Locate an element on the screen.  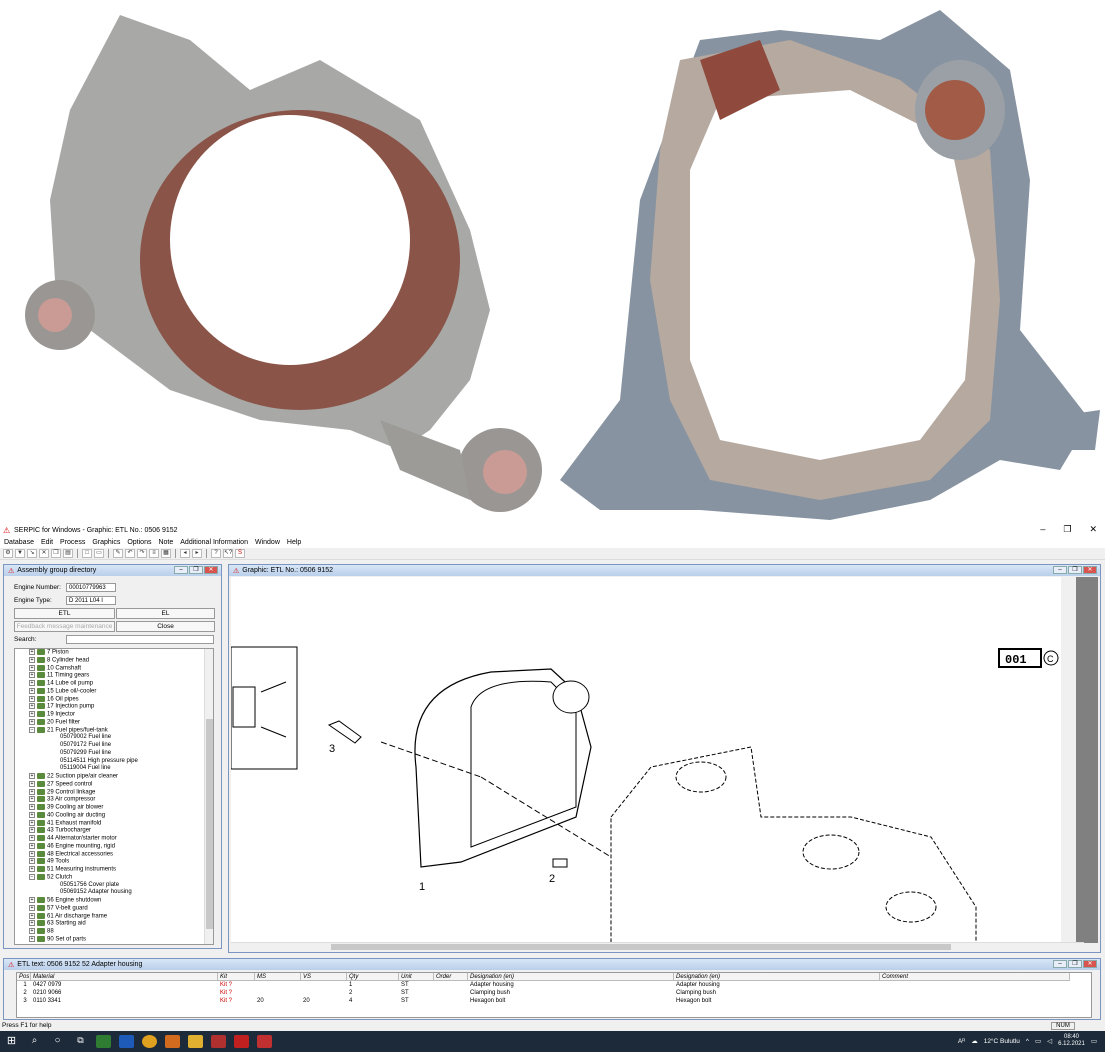
tree-item: +61 Air discharge frame is located at coordinates (114, 916).